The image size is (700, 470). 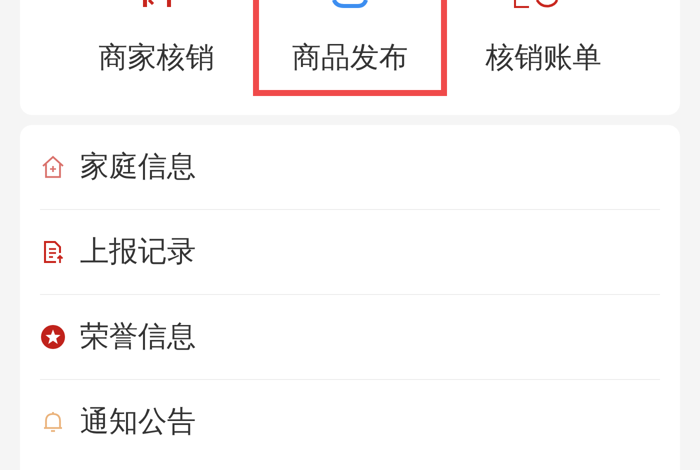 I want to click on menu-label: 上报记录, so click(x=138, y=251).